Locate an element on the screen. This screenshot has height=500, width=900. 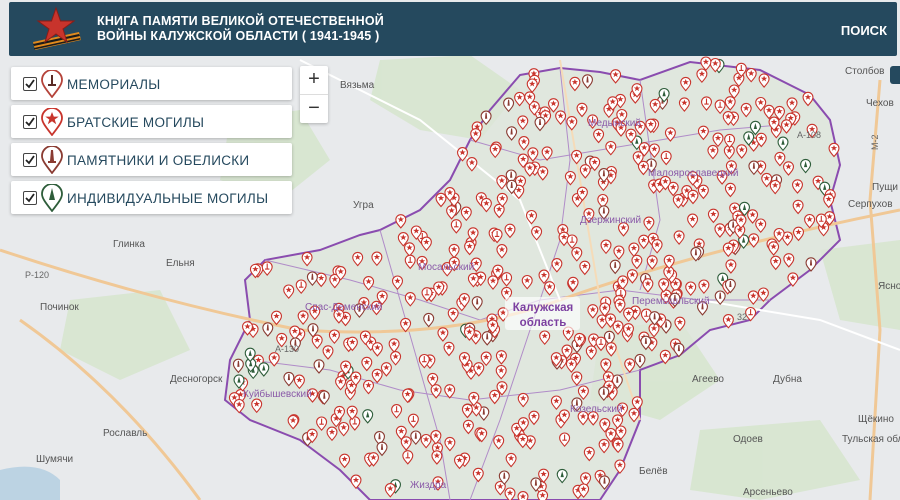
place-label: Тульская область is located at coordinates (871, 439).